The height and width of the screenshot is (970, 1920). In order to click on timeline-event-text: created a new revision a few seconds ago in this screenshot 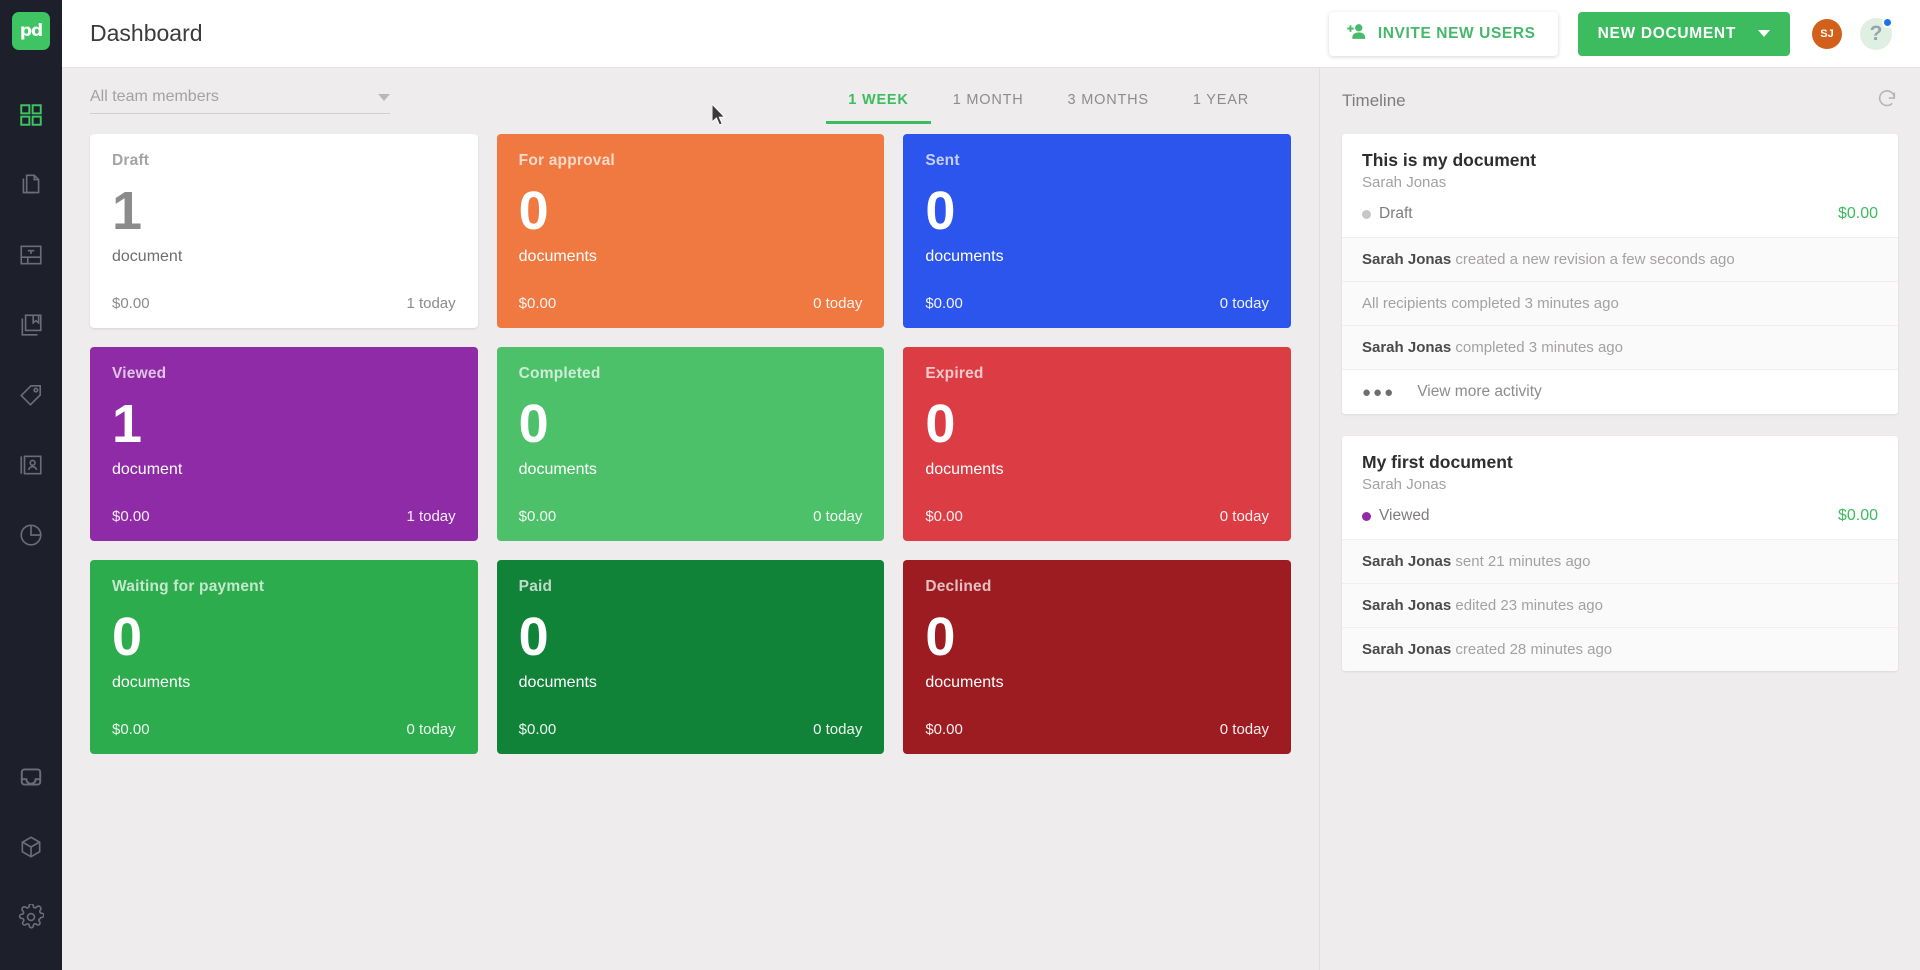, I will do `click(1593, 259)`.